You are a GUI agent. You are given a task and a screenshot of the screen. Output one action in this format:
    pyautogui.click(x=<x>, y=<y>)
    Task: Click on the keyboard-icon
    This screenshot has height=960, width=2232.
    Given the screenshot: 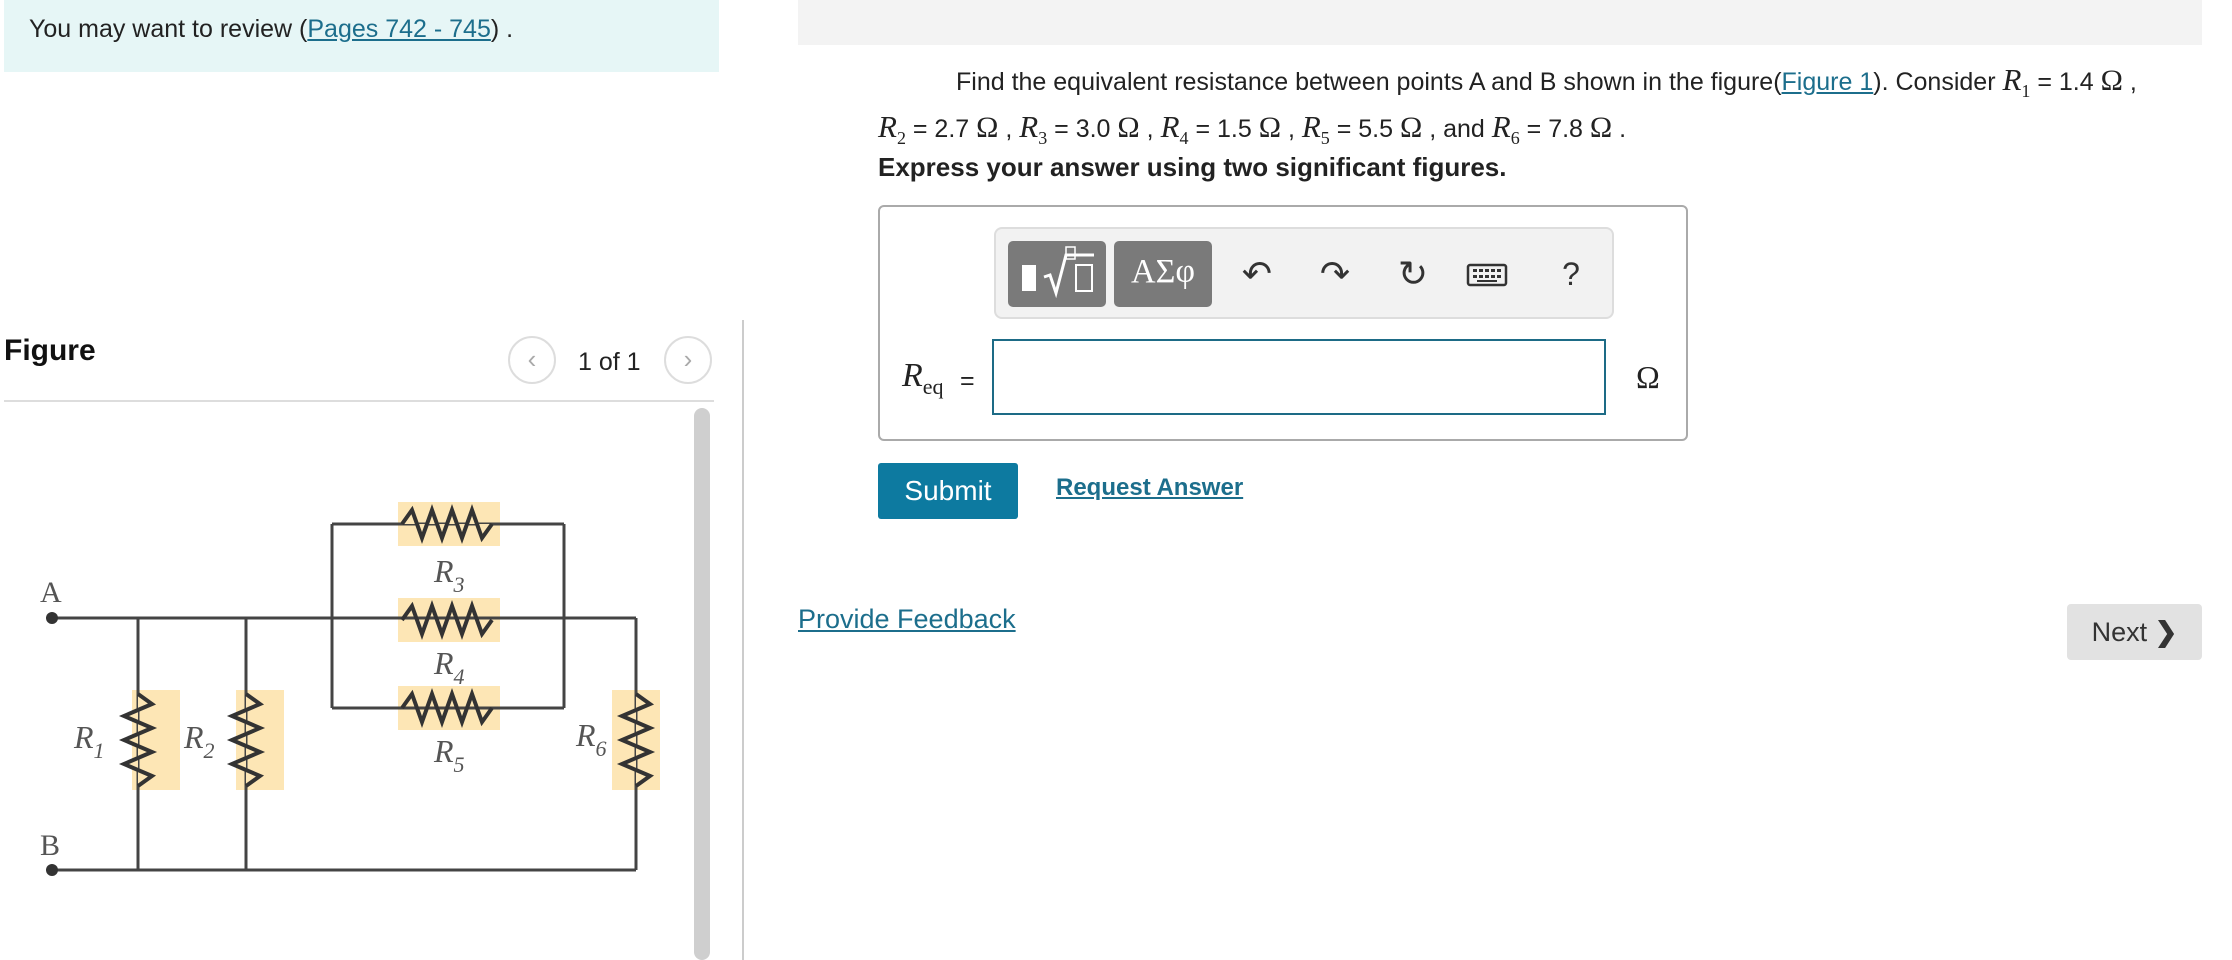 What is the action you would take?
    pyautogui.click(x=1487, y=275)
    